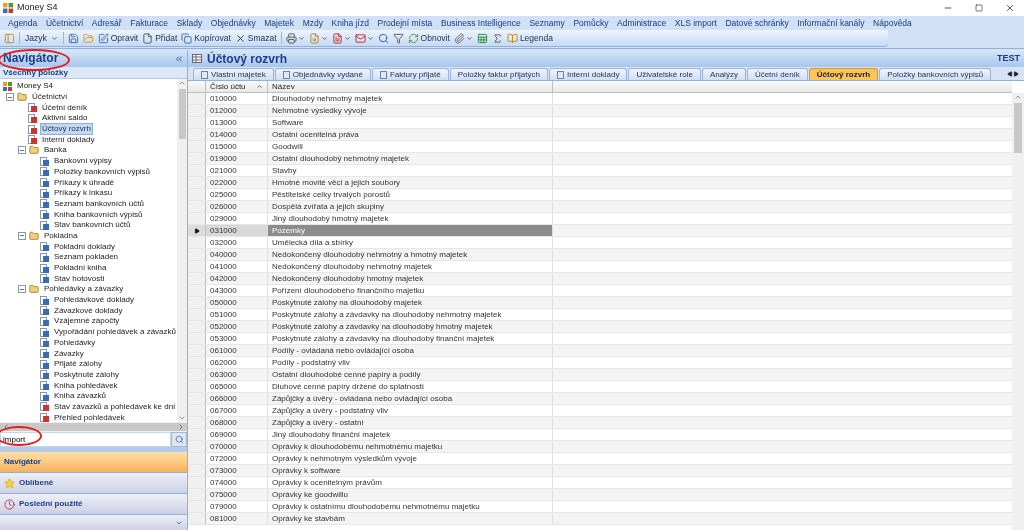 This screenshot has width=1024, height=530. Describe the element at coordinates (118, 38) in the screenshot. I see `toolbar-button: Opravit` at that location.